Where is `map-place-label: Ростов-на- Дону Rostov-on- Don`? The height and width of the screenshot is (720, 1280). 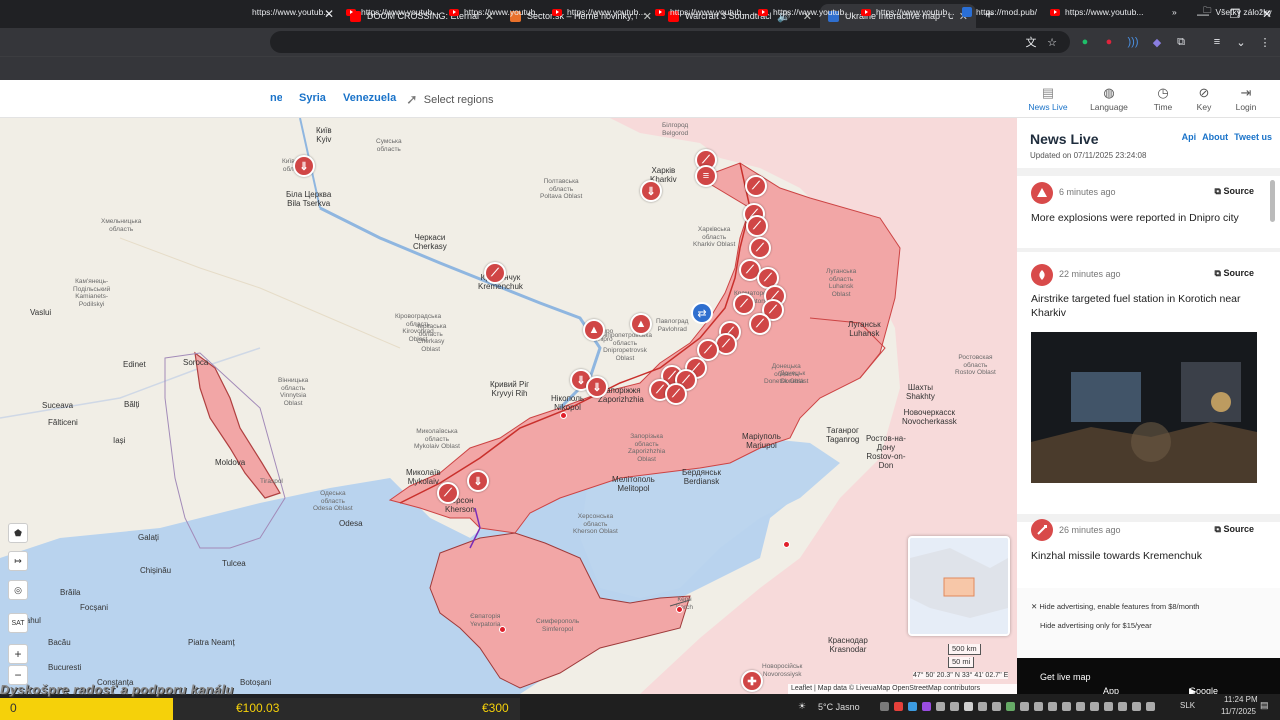 map-place-label: Ростов-на- Дону Rostov-on- Don is located at coordinates (886, 452).